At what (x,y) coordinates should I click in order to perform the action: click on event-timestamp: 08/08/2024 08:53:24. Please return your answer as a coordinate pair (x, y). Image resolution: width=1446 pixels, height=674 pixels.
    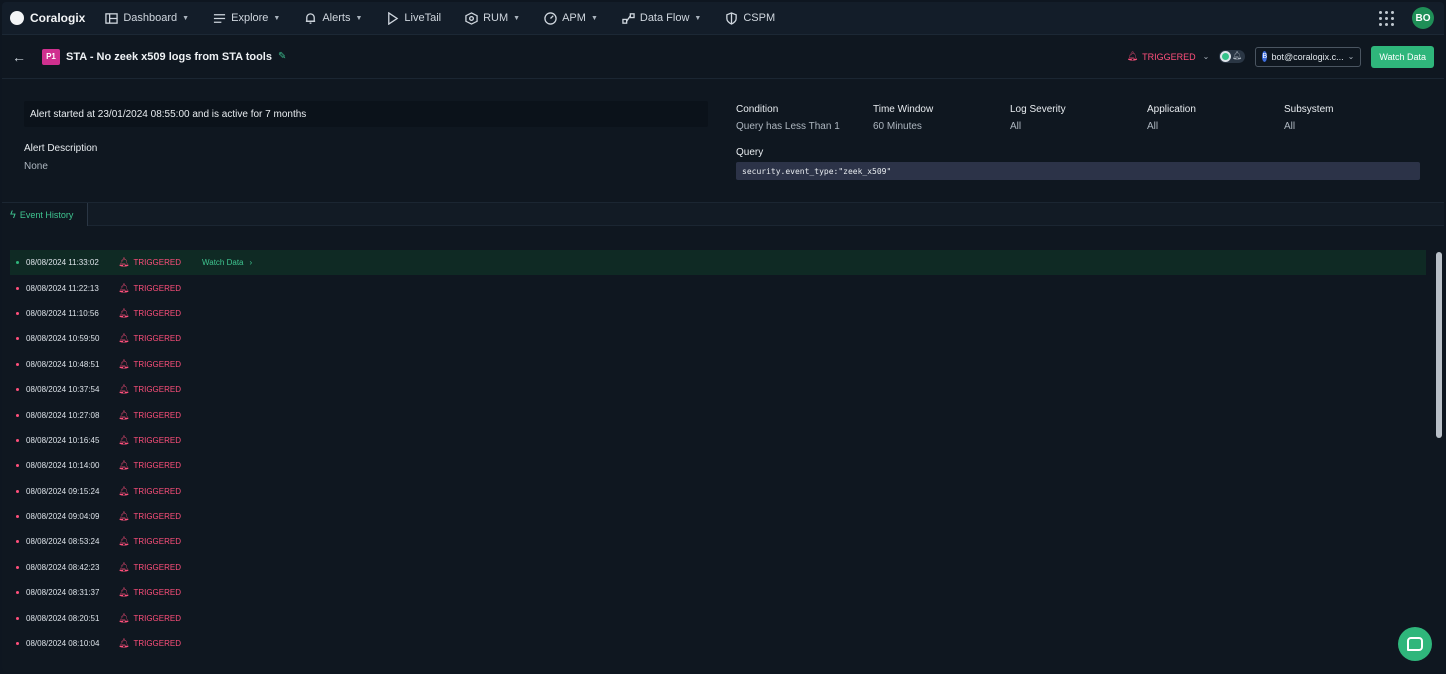
    Looking at the image, I should click on (63, 542).